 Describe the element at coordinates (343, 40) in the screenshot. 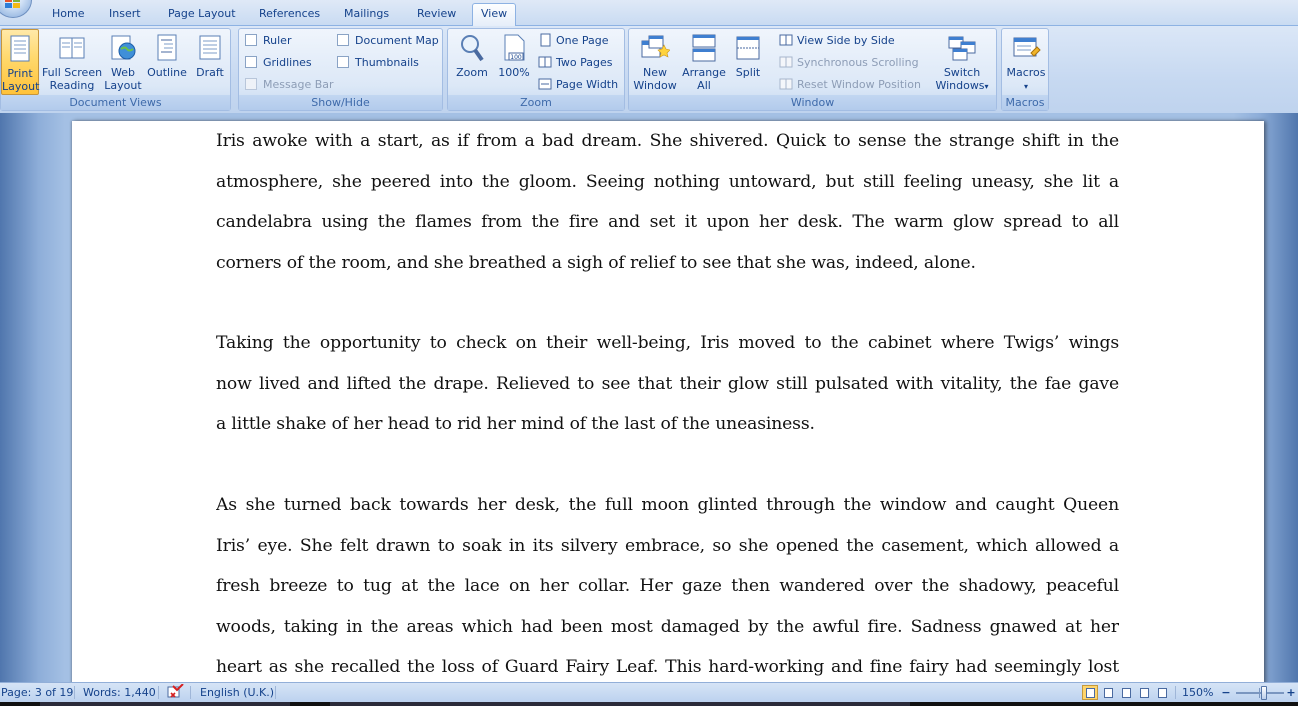

I see `document-map-checkbox-box` at that location.